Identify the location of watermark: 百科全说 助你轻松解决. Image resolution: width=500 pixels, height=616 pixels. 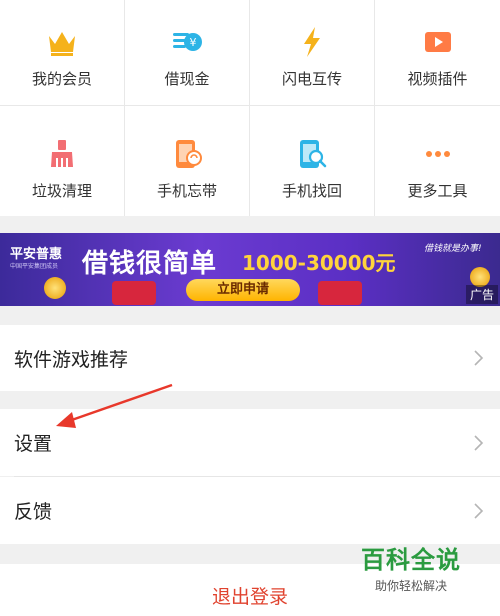
(411, 567).